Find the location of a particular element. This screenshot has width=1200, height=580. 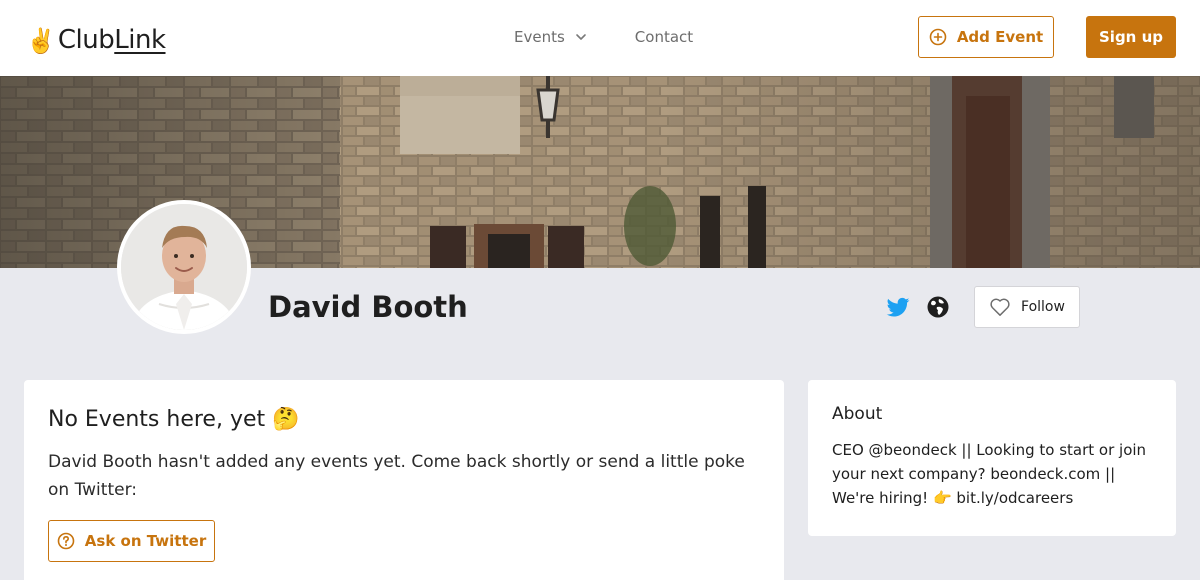

question-circle-icon is located at coordinates (66, 541).